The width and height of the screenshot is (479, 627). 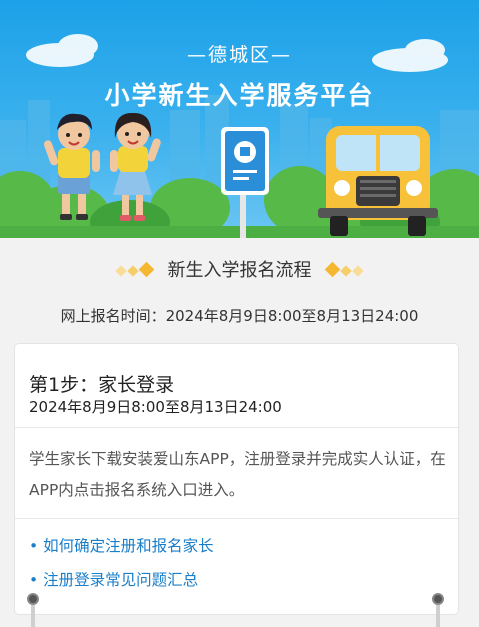 What do you see at coordinates (438, 610) in the screenshot?
I see `timeline-pin-right` at bounding box center [438, 610].